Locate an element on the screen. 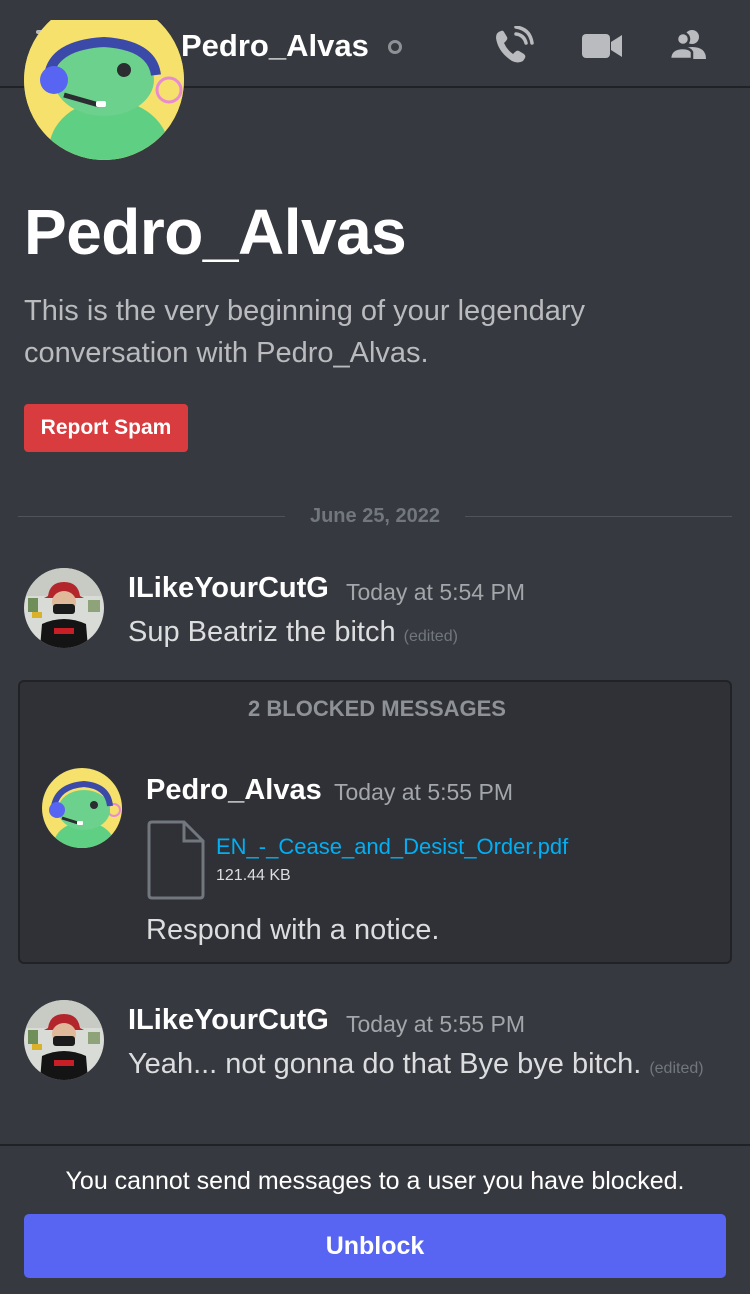  channel-title: Pedro_Alvas is located at coordinates (275, 46).